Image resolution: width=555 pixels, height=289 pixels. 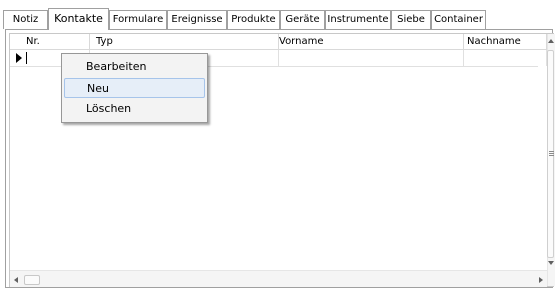 I want to click on tab-label: Geräte, so click(x=302, y=19).